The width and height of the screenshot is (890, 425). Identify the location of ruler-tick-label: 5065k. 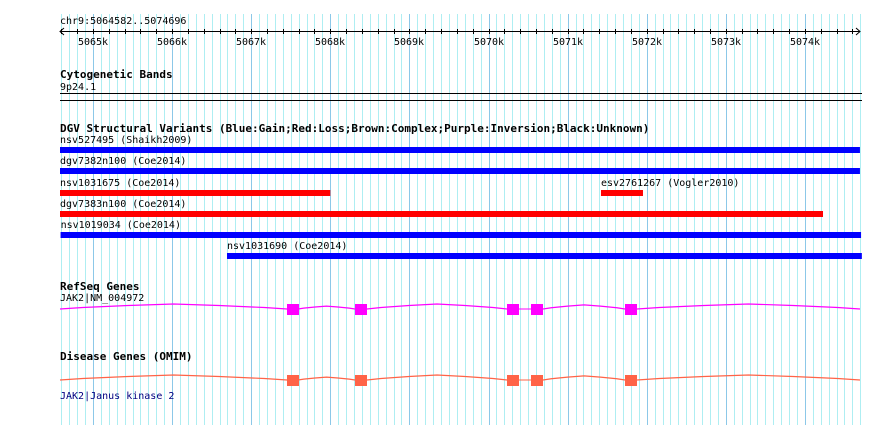
(93, 42).